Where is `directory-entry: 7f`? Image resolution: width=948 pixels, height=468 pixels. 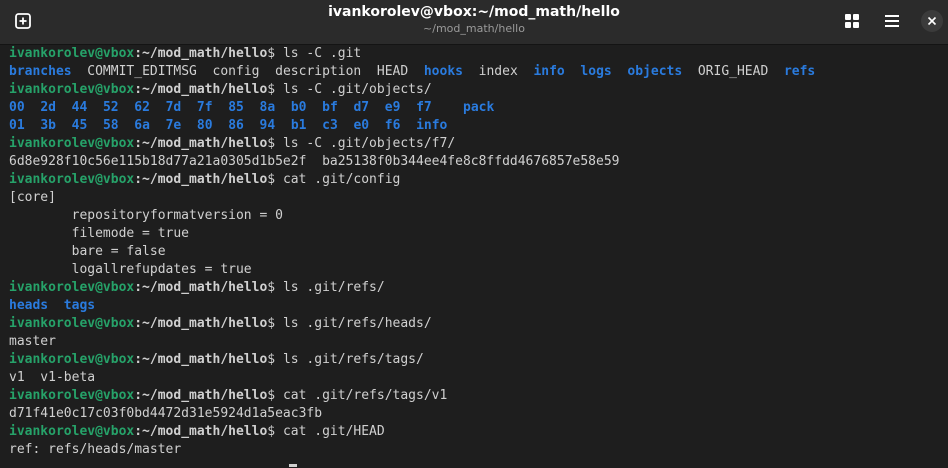 directory-entry: 7f is located at coordinates (204, 107).